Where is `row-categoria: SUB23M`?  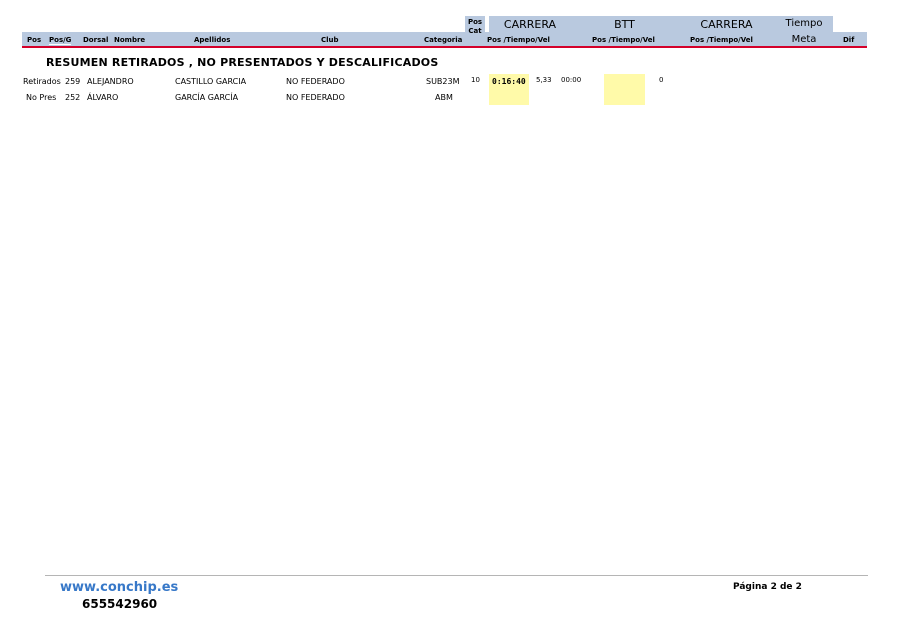 row-categoria: SUB23M is located at coordinates (443, 81).